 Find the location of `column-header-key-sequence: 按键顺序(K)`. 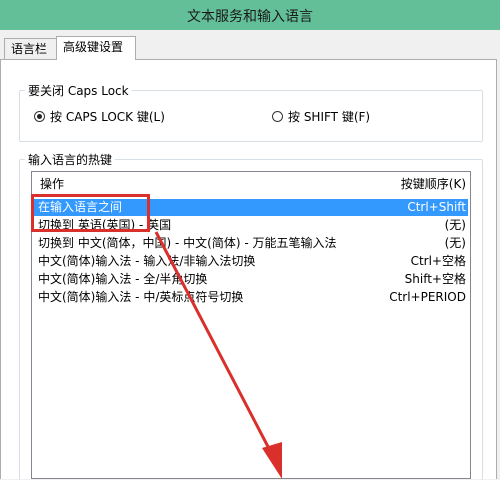

column-header-key-sequence: 按键顺序(K) is located at coordinates (433, 184).